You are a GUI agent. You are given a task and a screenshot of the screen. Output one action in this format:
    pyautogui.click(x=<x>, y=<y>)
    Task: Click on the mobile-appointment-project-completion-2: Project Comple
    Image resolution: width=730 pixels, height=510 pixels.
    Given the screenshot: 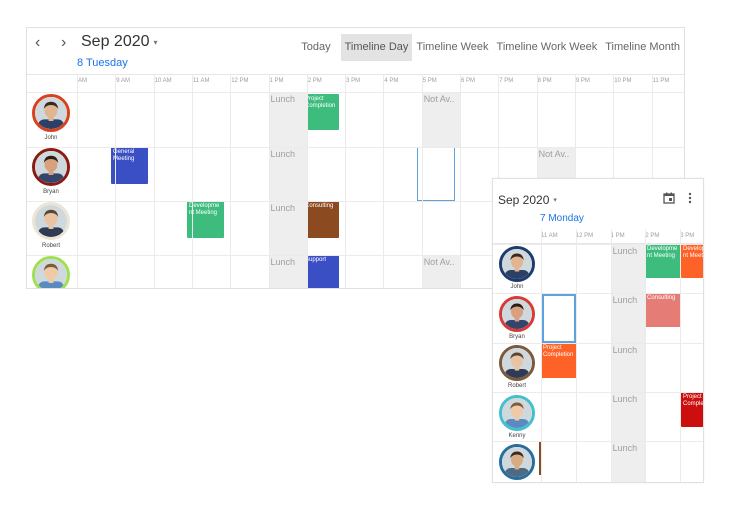 What is the action you would take?
    pyautogui.click(x=692, y=409)
    